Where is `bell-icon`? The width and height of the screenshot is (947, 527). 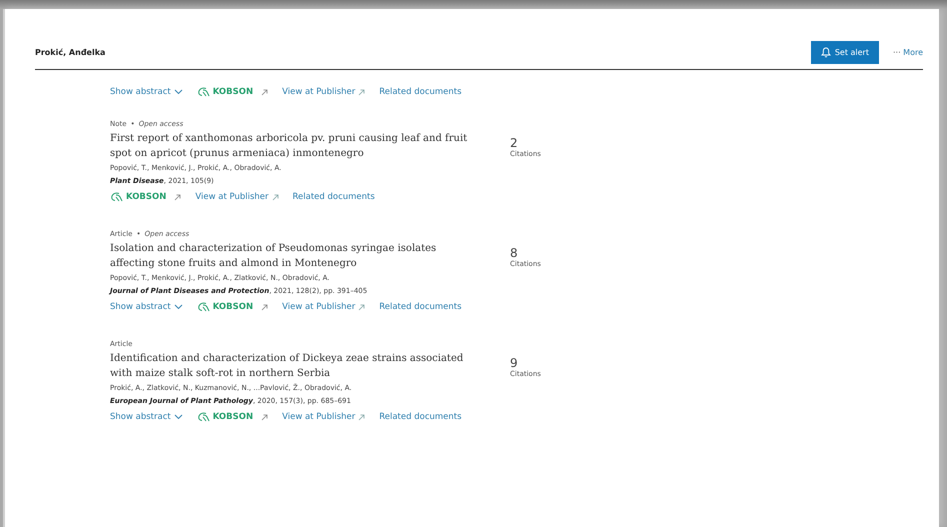 bell-icon is located at coordinates (825, 52).